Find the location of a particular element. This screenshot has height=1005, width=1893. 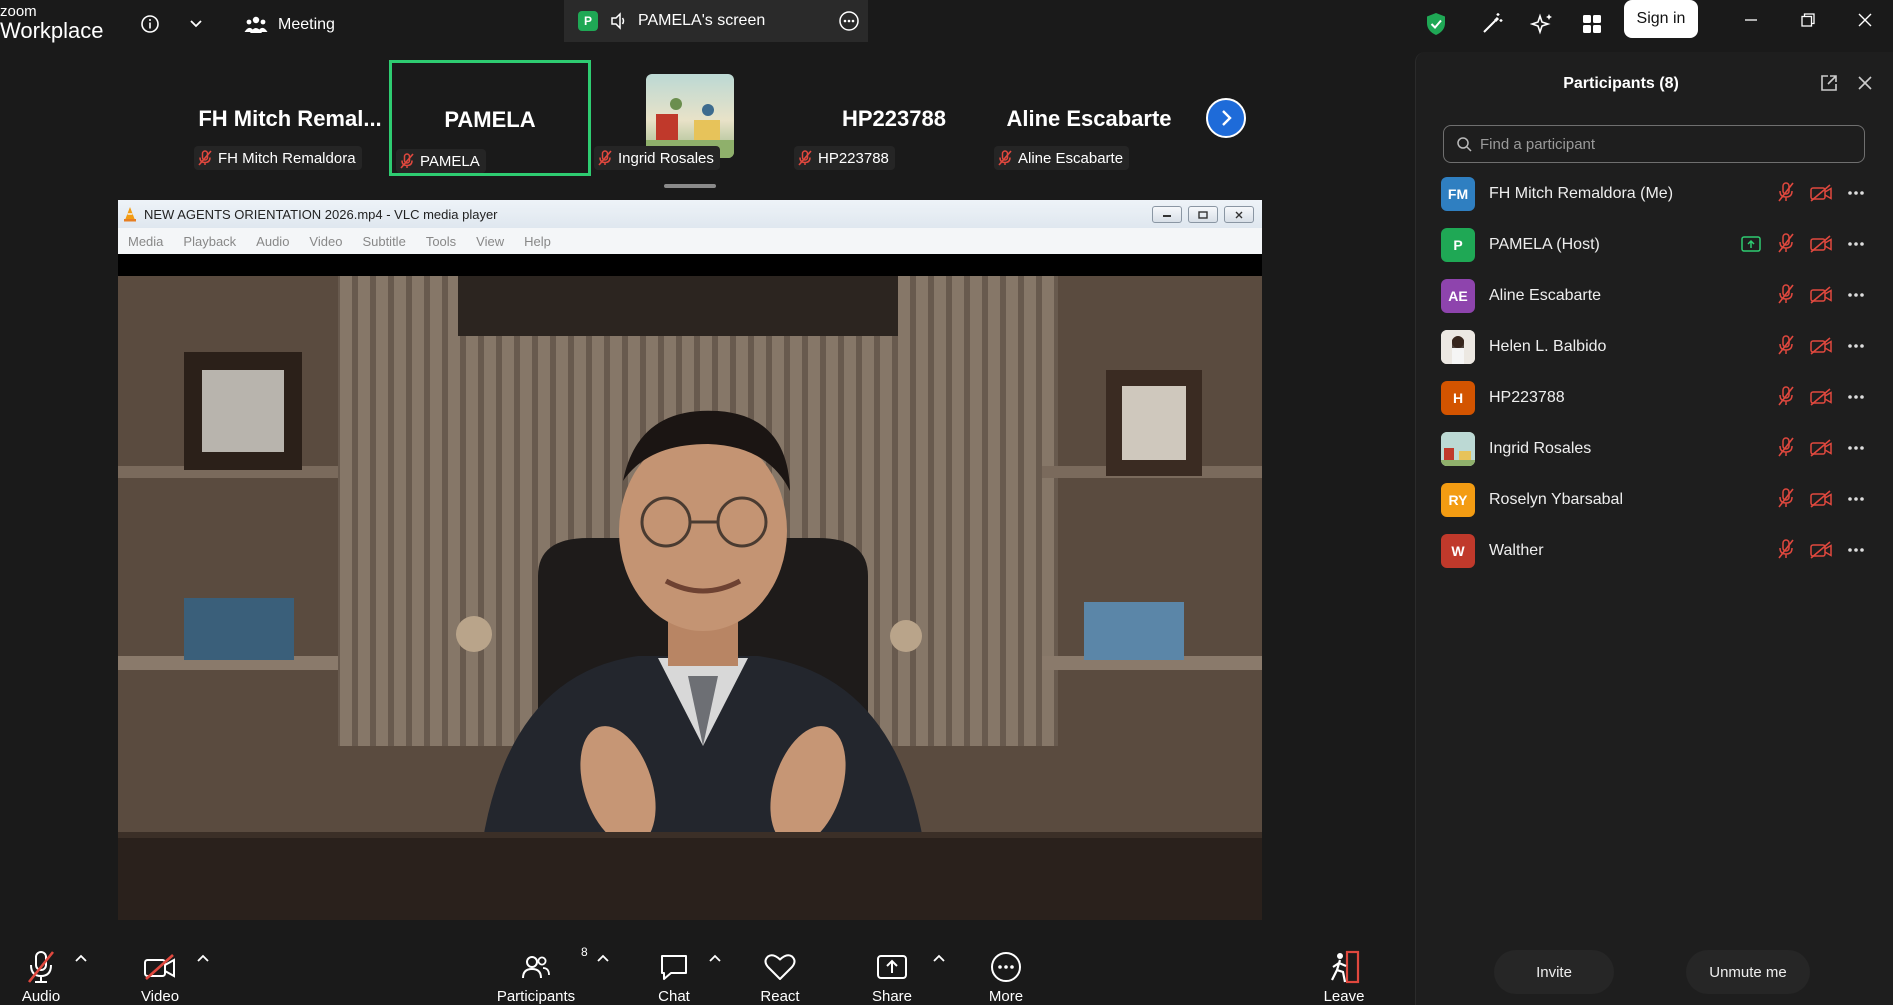

vlc-close-icon is located at coordinates (1239, 214).